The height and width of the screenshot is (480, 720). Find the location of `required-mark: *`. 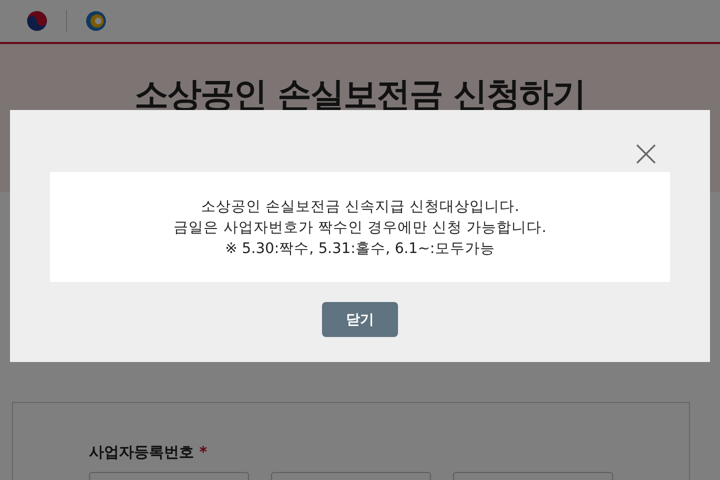

required-mark: * is located at coordinates (203, 452).